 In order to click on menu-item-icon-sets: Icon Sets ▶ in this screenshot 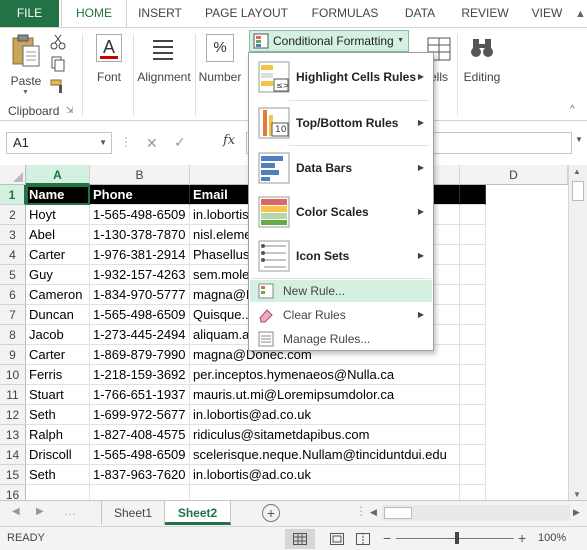, I will do `click(341, 256)`.